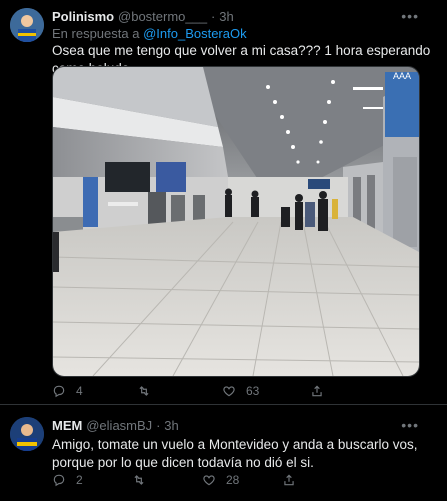  Describe the element at coordinates (79, 391) in the screenshot. I see `reply-count: 4` at that location.